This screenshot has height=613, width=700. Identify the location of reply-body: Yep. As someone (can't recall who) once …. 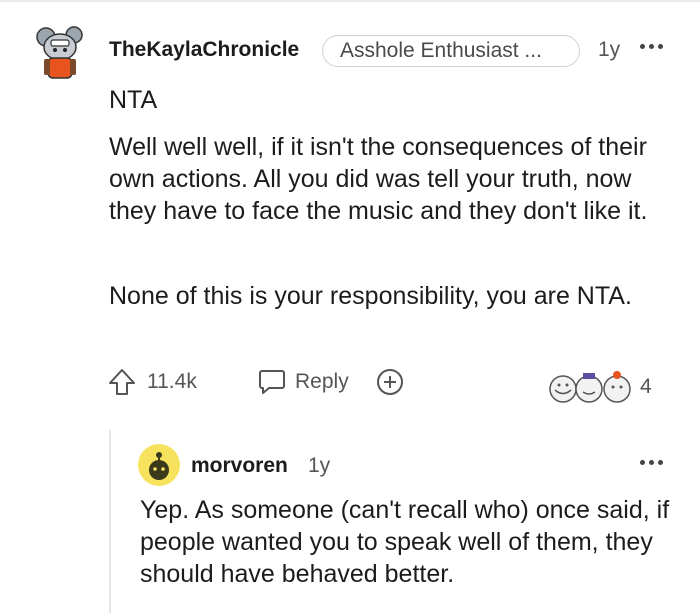
(405, 542).